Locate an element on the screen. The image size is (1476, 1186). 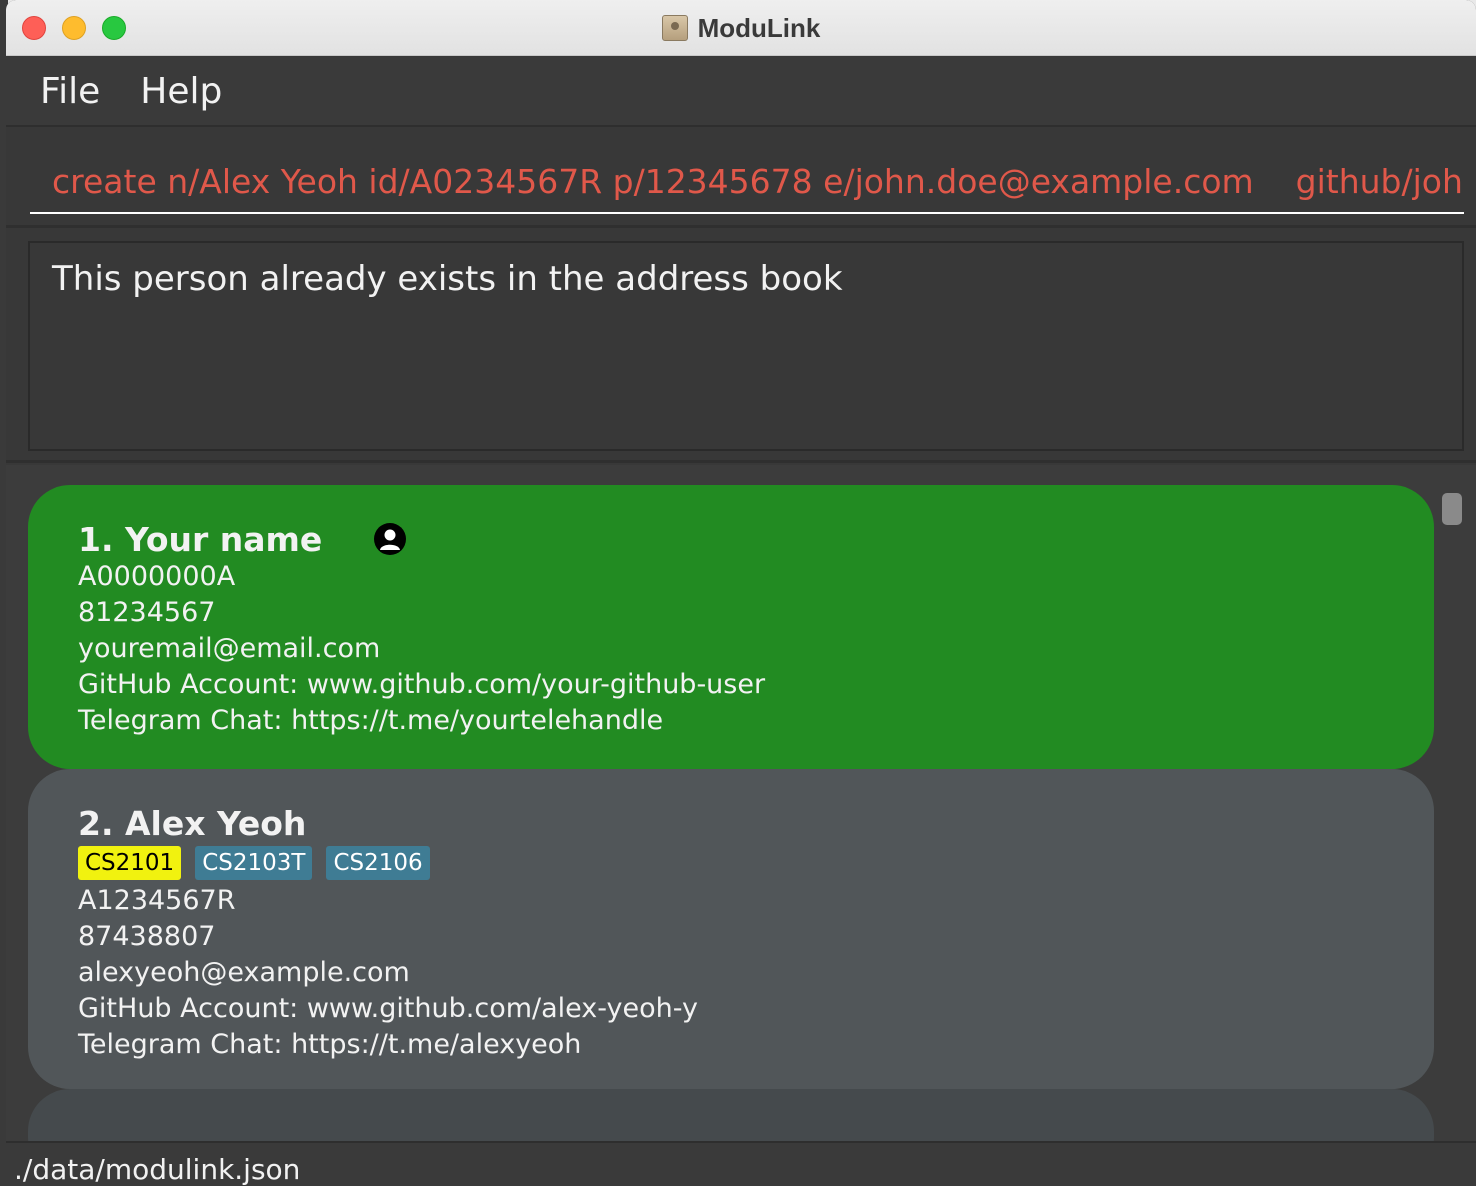
person-id: A0000000A is located at coordinates (157, 576).